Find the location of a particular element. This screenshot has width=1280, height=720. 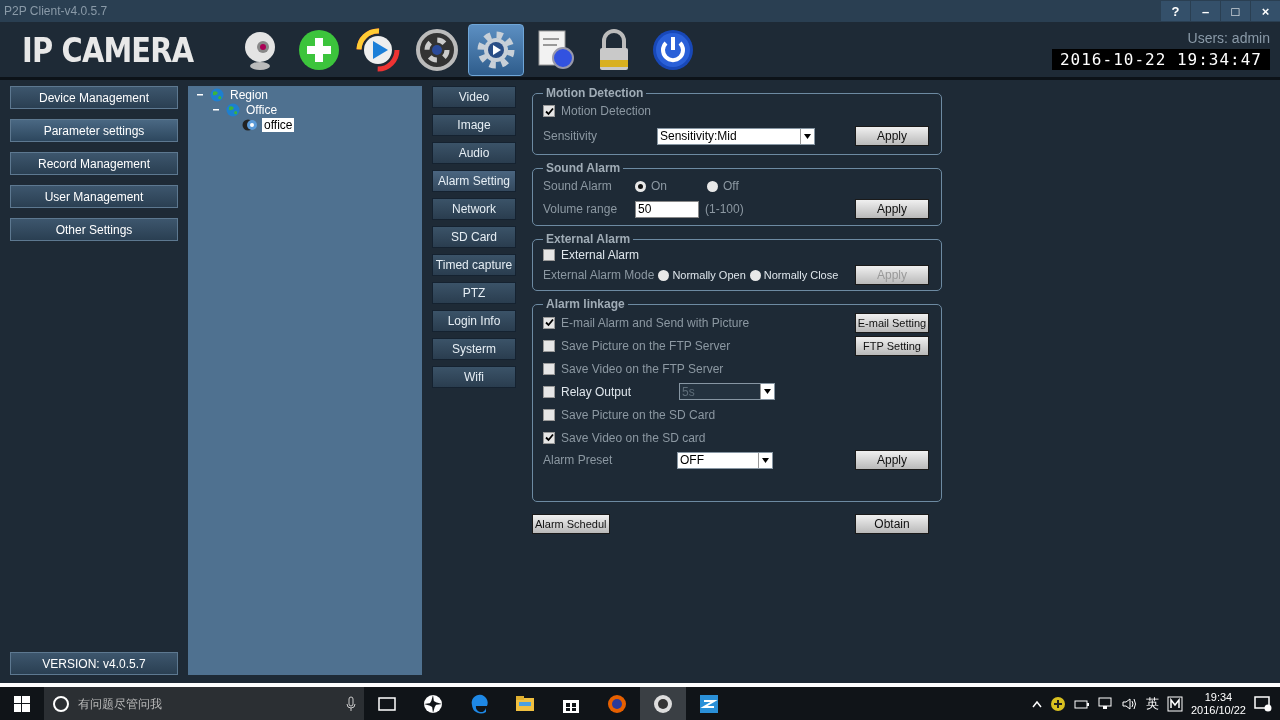

group-title: Sound Alarm is located at coordinates (583, 168).